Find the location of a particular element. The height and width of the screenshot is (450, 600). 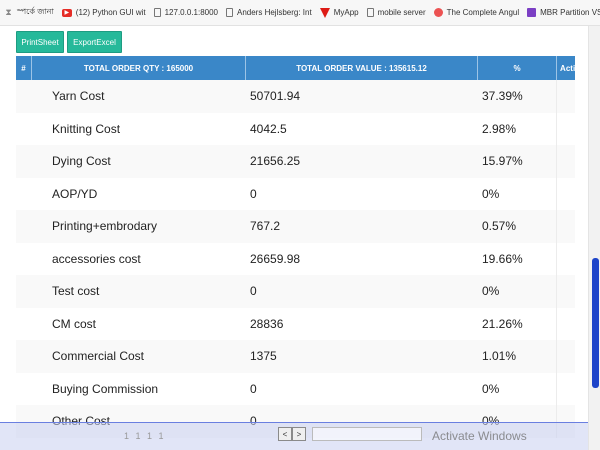

cost-name-cell: Test cost is located at coordinates (76, 291).